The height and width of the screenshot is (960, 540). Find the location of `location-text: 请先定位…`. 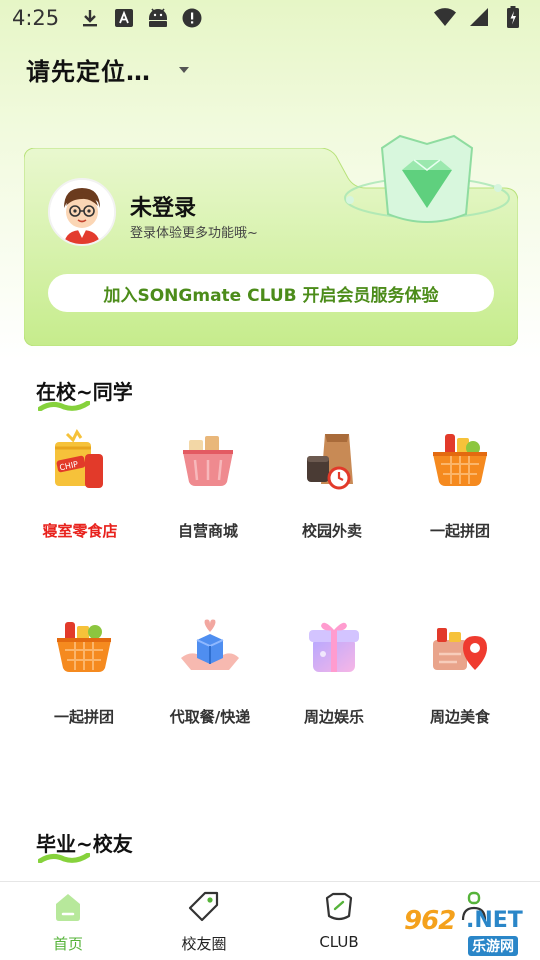

location-text: 请先定位… is located at coordinates (88, 72).